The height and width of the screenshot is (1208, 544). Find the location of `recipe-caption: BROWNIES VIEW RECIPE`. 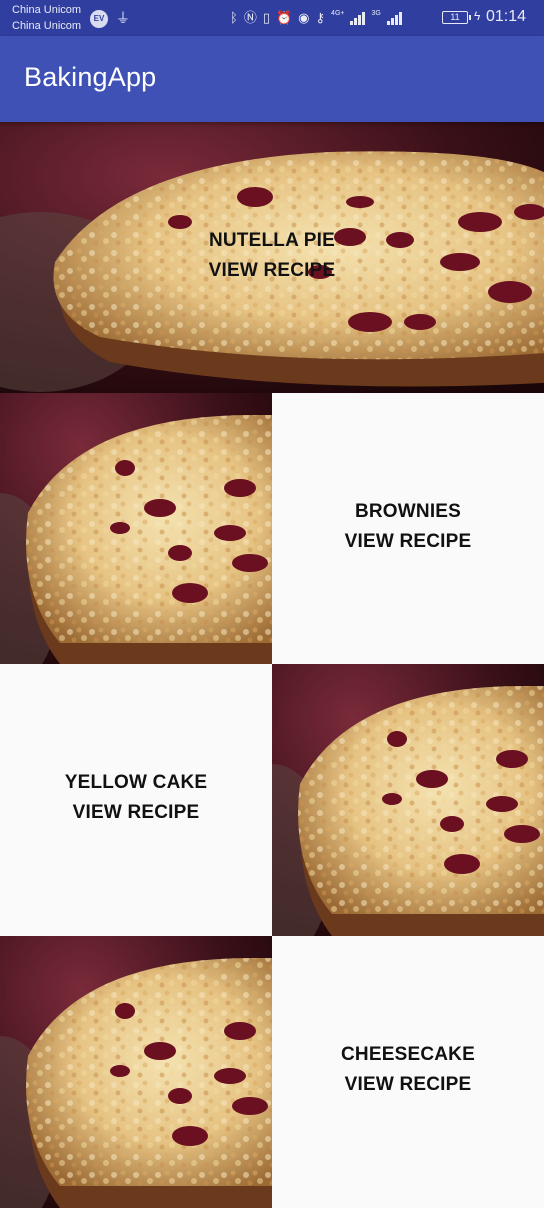

recipe-caption: BROWNIES VIEW RECIPE is located at coordinates (408, 527).